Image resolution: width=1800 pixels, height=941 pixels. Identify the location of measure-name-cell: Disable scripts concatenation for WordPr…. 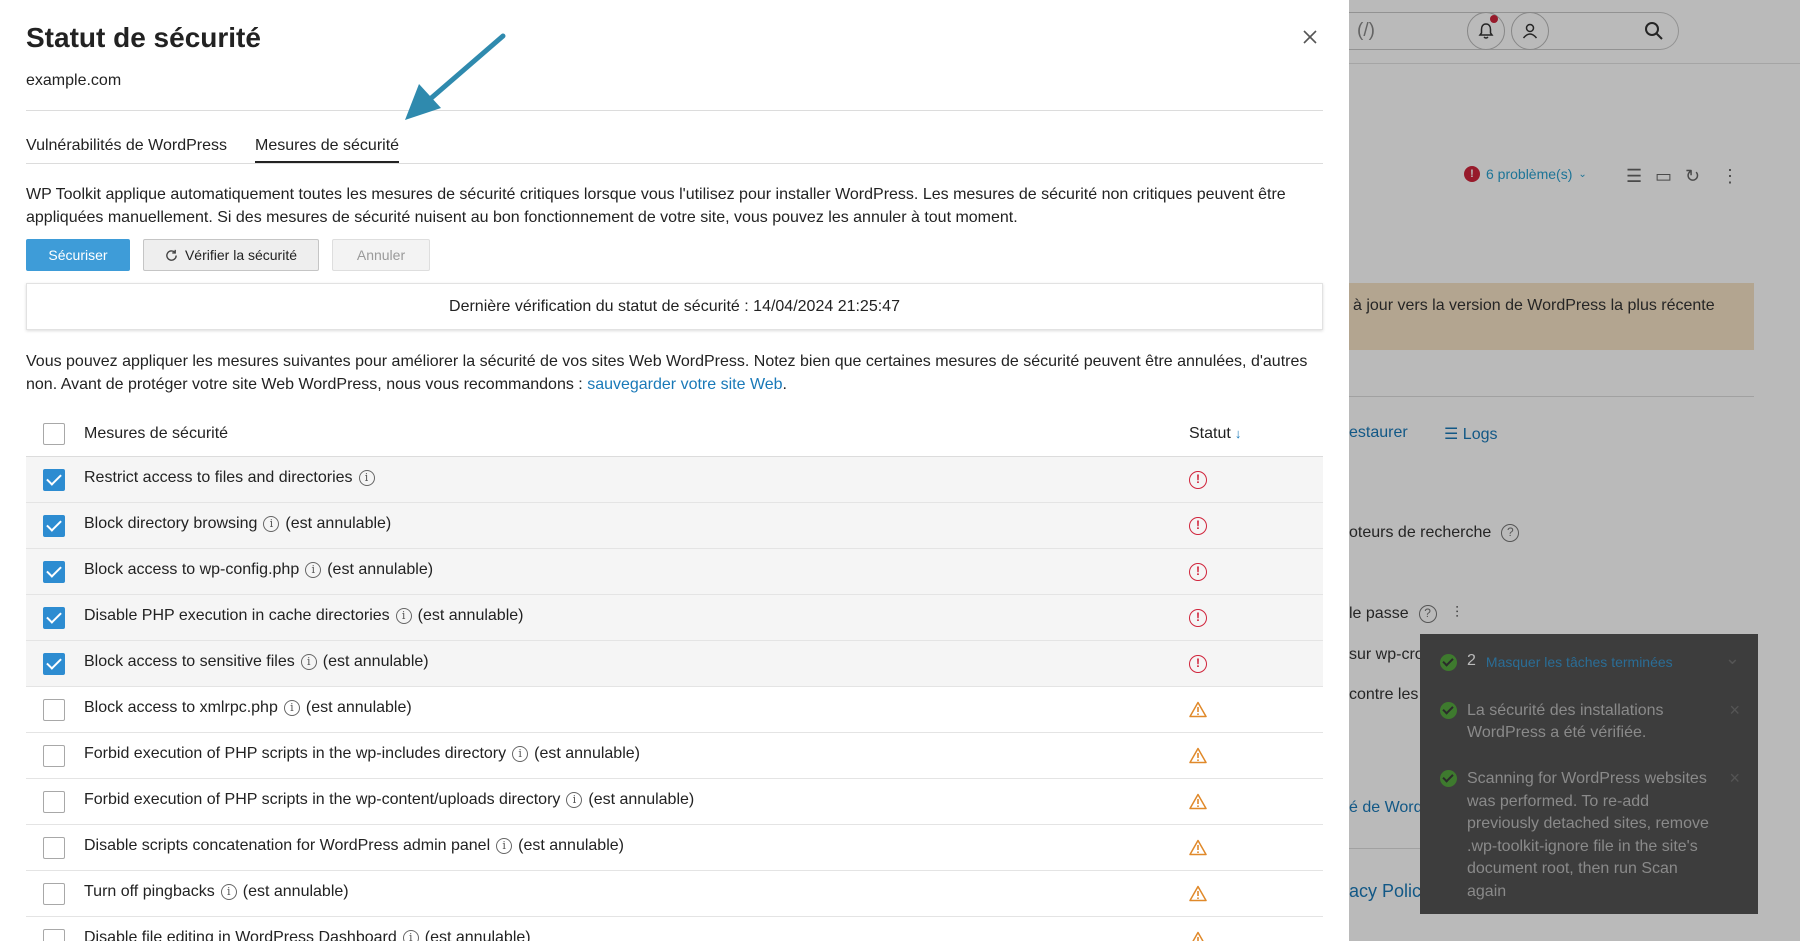
(354, 846).